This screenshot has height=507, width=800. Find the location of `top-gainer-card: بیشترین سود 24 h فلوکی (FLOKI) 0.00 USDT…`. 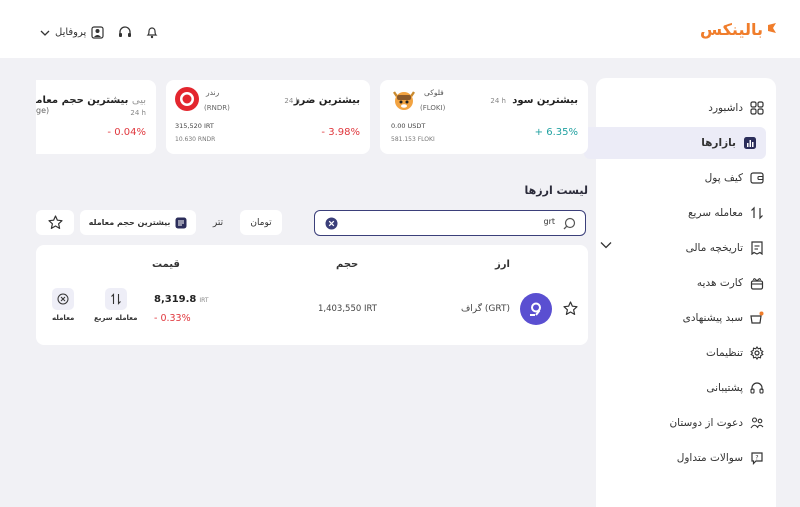

top-gainer-card: بیشترین سود 24 h فلوکی (FLOKI) 0.00 USDT… is located at coordinates (484, 117).